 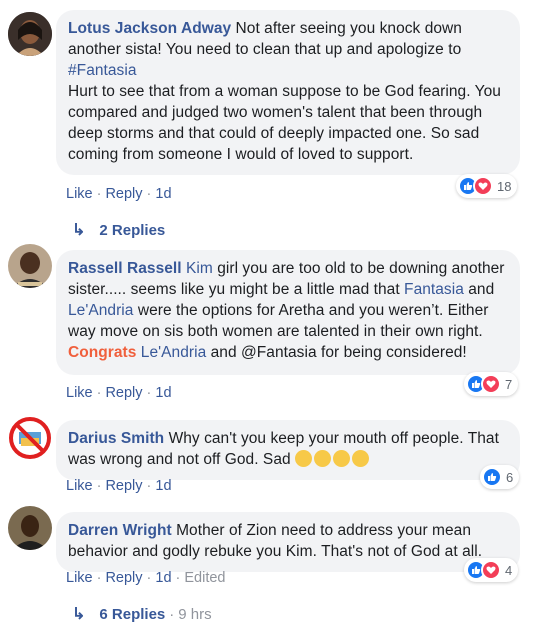 What do you see at coordinates (434, 289) in the screenshot?
I see `mention-link: Fantasia` at bounding box center [434, 289].